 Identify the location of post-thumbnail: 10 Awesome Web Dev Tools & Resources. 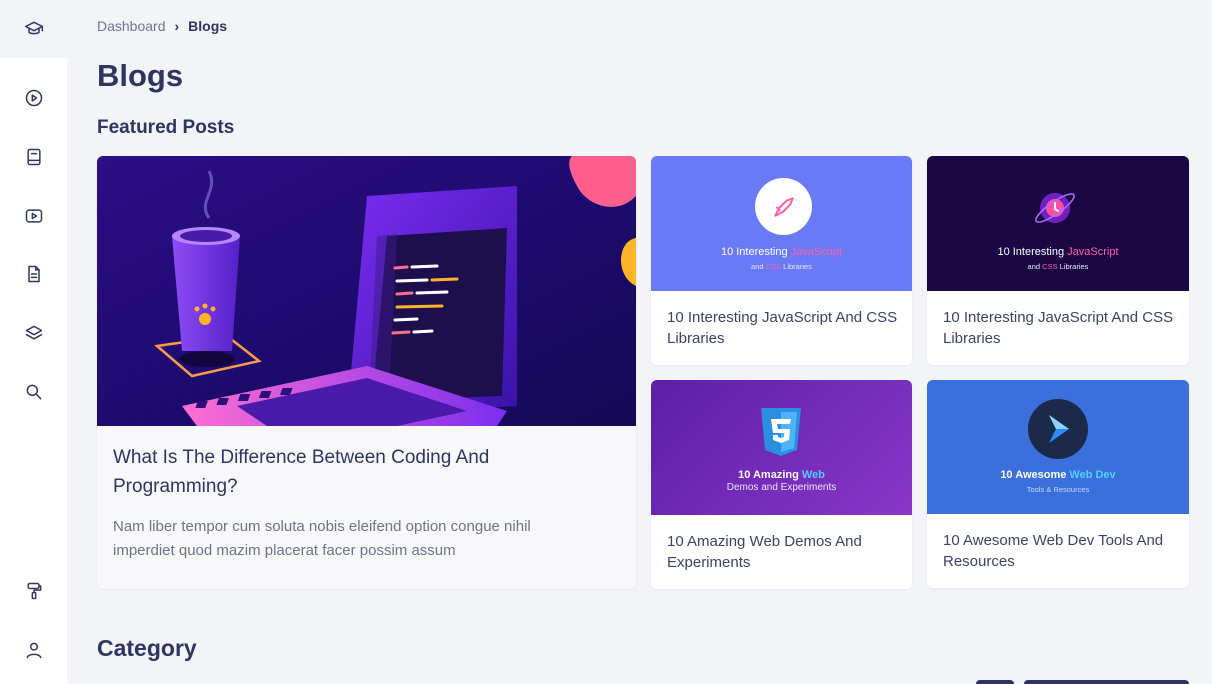
(1058, 447).